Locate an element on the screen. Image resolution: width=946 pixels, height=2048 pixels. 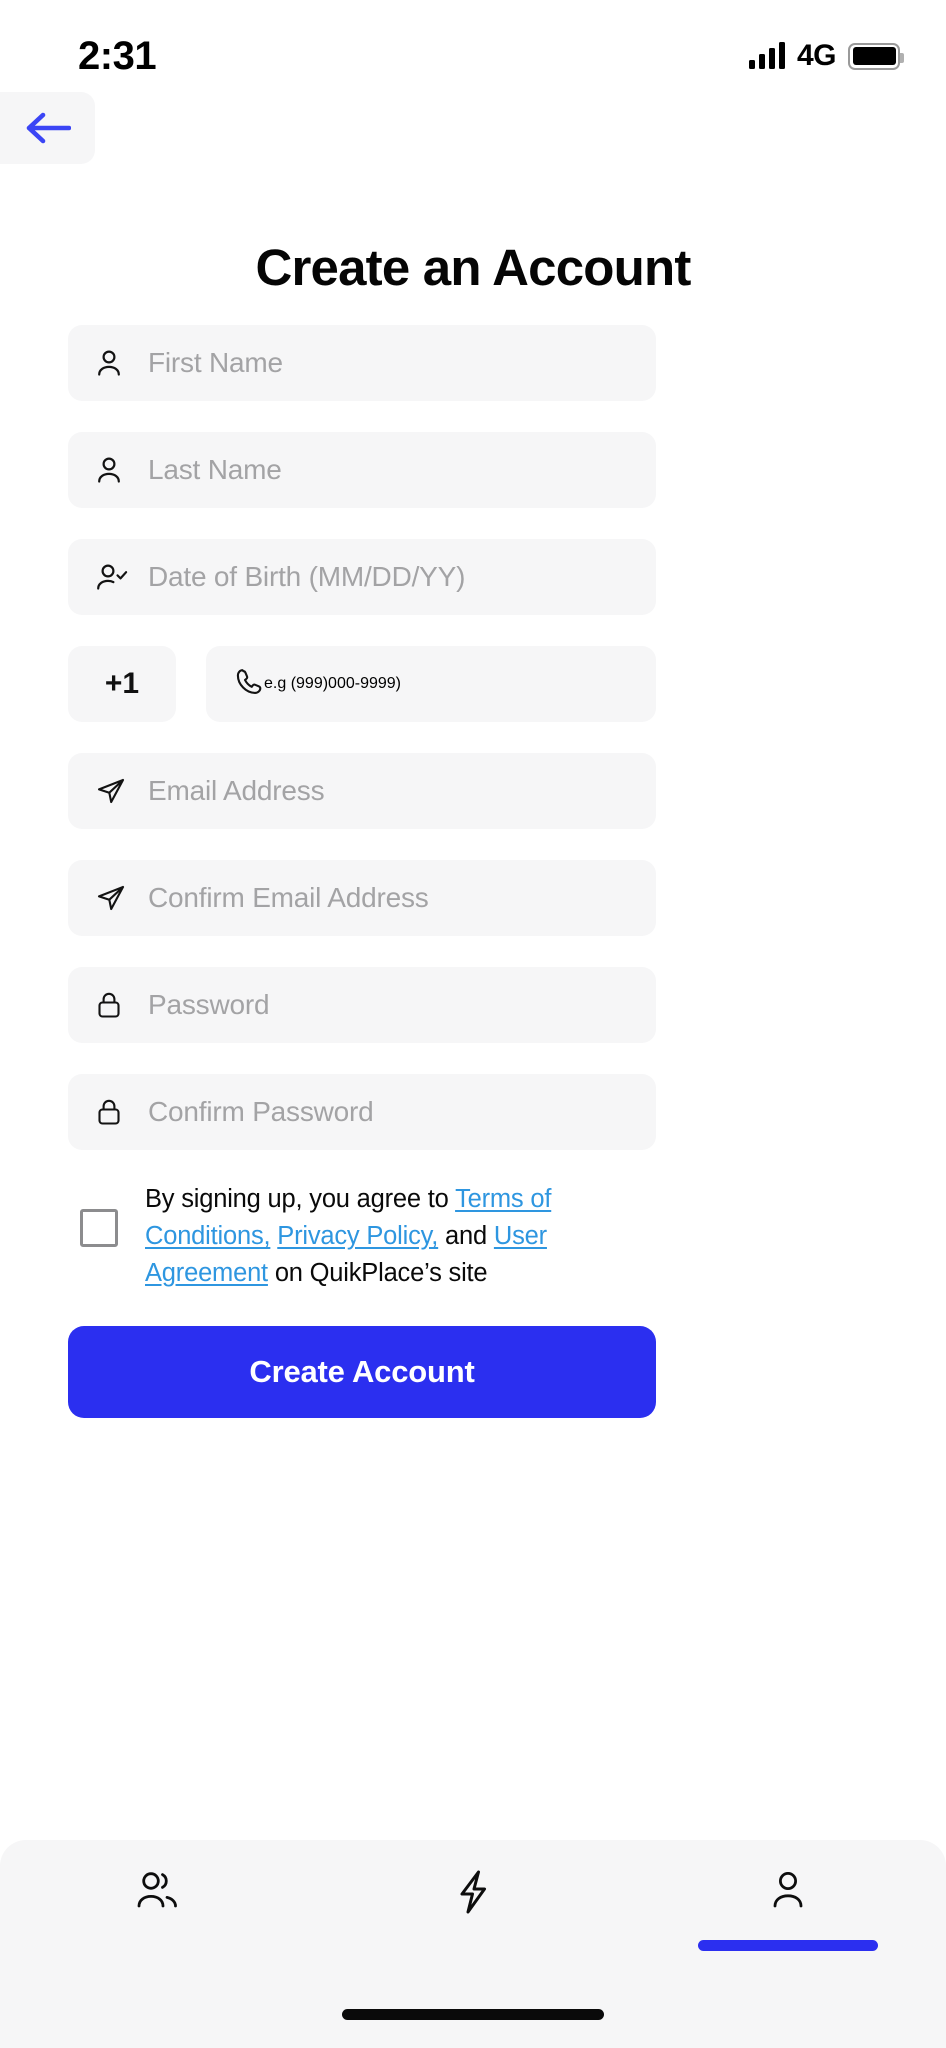
phone-number-field: e.g (999)000-9999) is located at coordinates (431, 684).